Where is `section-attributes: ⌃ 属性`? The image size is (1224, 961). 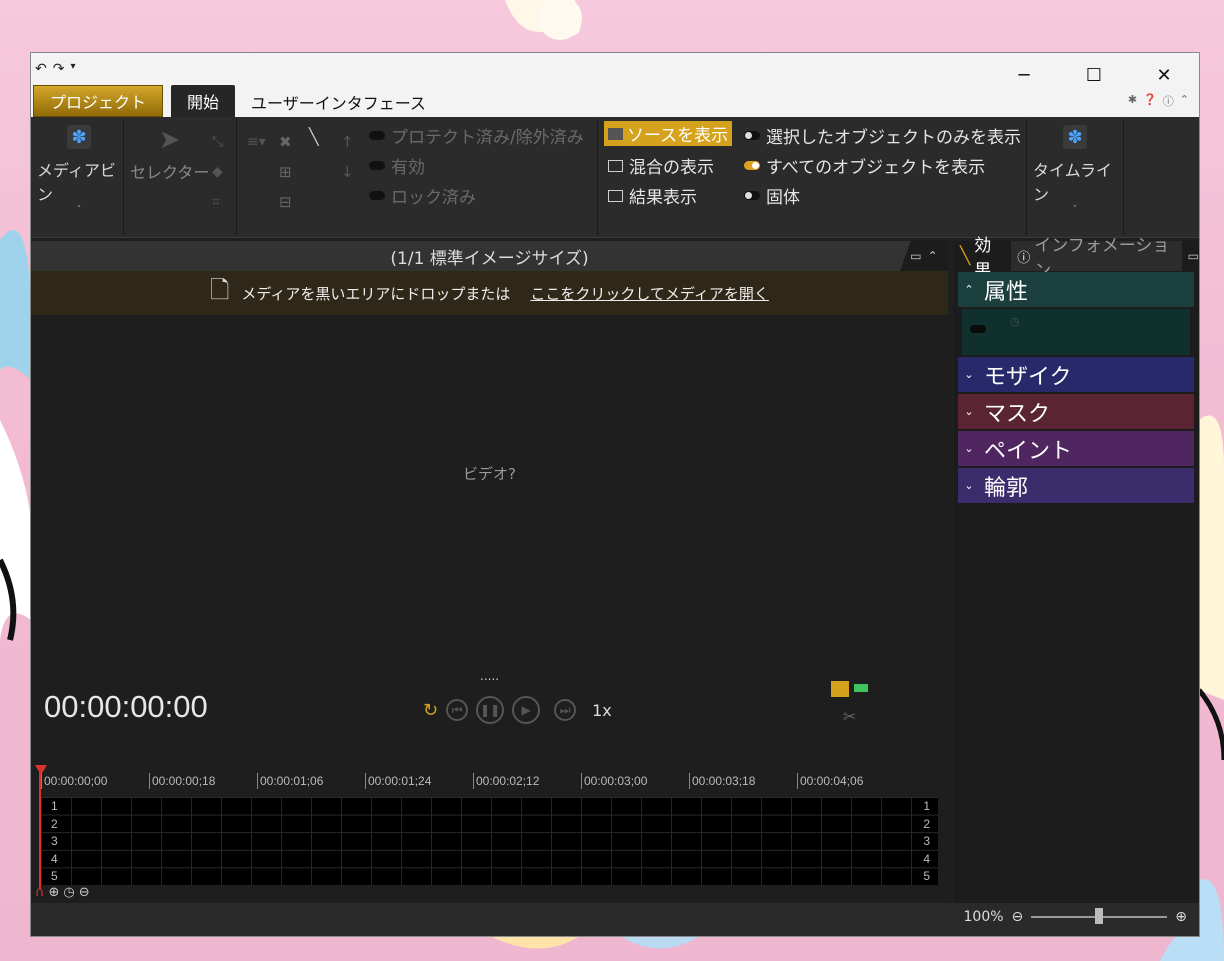
section-attributes: ⌃ 属性 is located at coordinates (1076, 289).